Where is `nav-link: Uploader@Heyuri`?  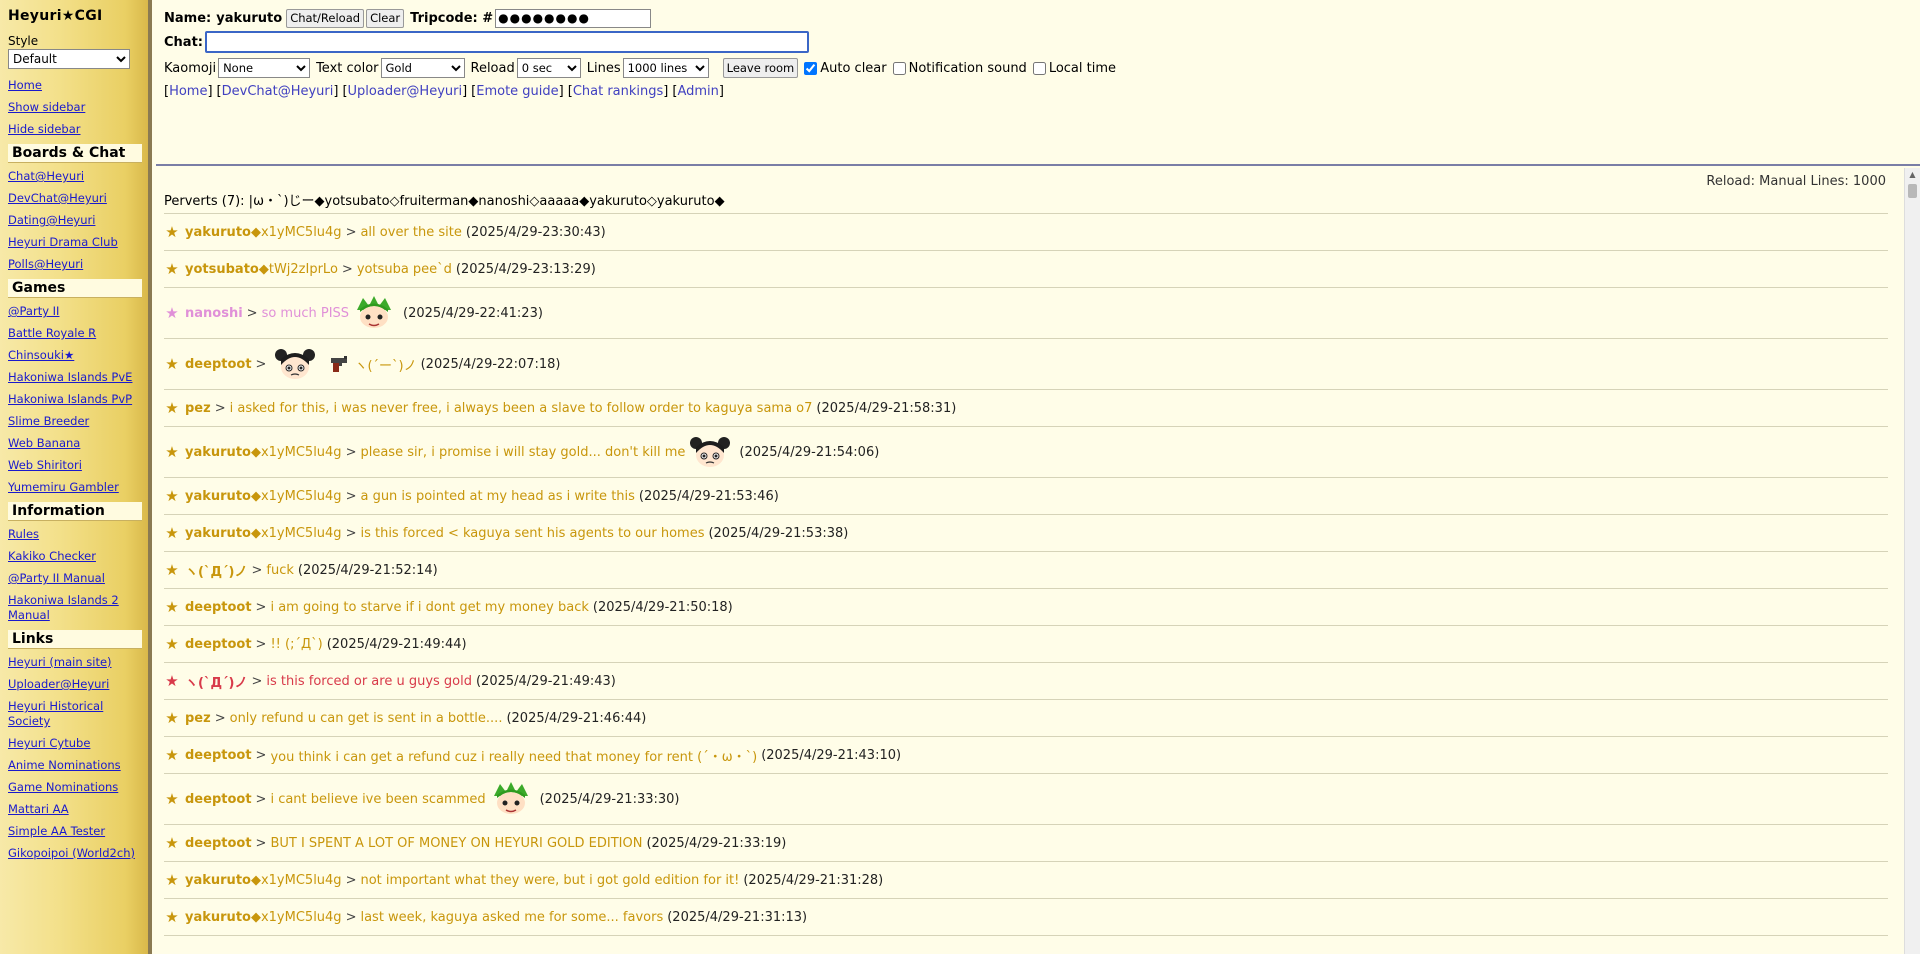 nav-link: Uploader@Heyuri is located at coordinates (405, 91).